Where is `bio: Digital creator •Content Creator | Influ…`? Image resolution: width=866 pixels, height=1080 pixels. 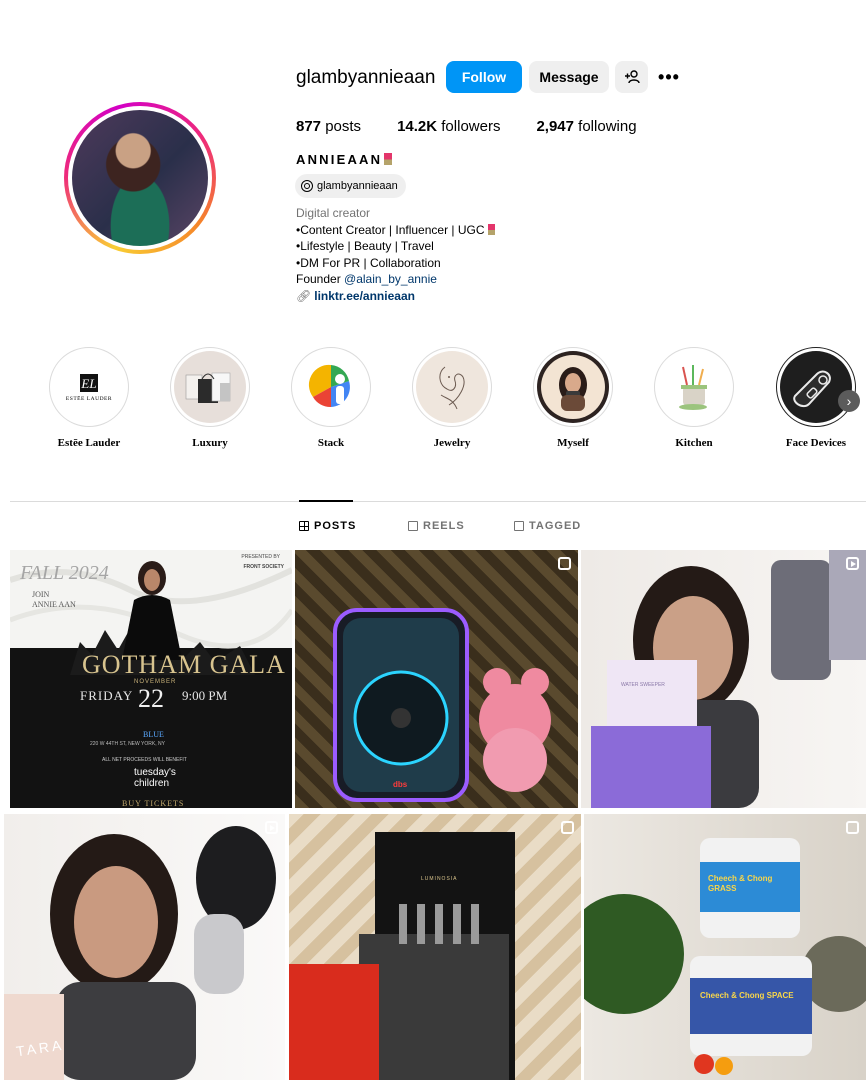 bio: Digital creator •Content Creator | Influ… is located at coordinates (395, 254).